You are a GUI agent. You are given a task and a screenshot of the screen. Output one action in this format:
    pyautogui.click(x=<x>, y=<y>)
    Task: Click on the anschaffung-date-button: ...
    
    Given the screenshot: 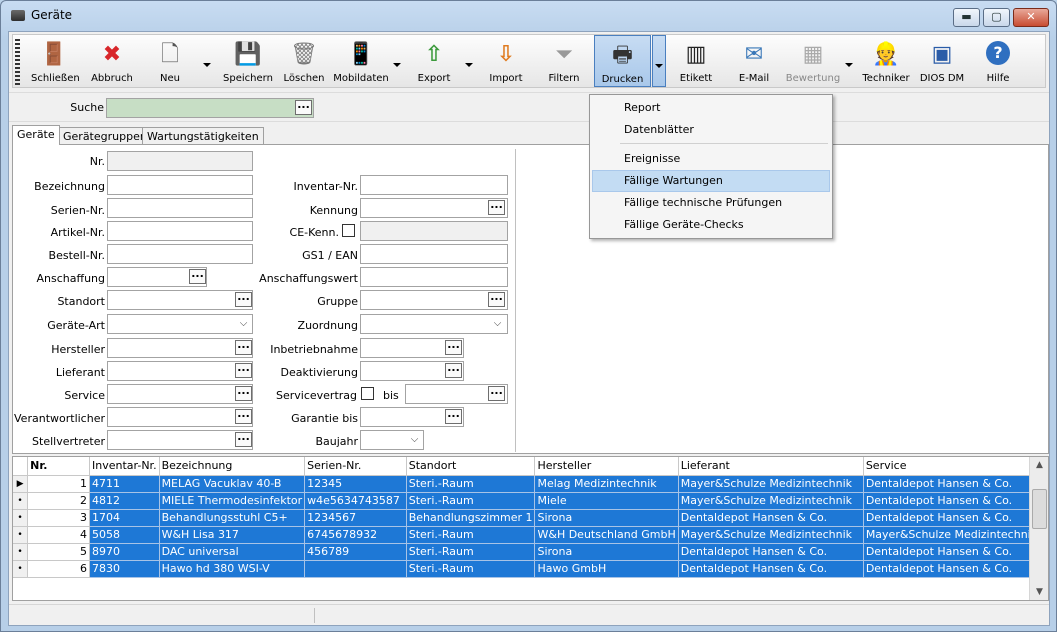 What is the action you would take?
    pyautogui.click(x=197, y=276)
    